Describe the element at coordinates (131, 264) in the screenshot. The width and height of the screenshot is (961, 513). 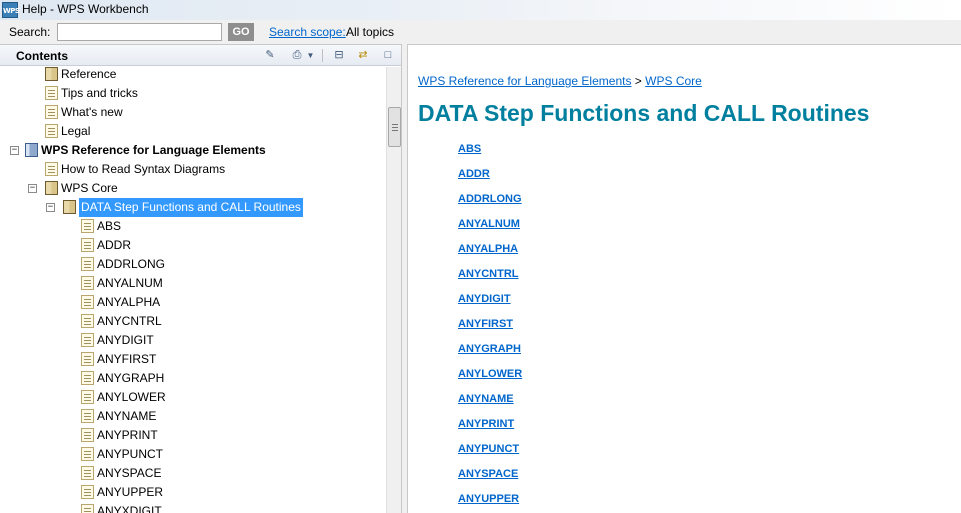
I see `tree-item-label: ADDRLONG` at that location.